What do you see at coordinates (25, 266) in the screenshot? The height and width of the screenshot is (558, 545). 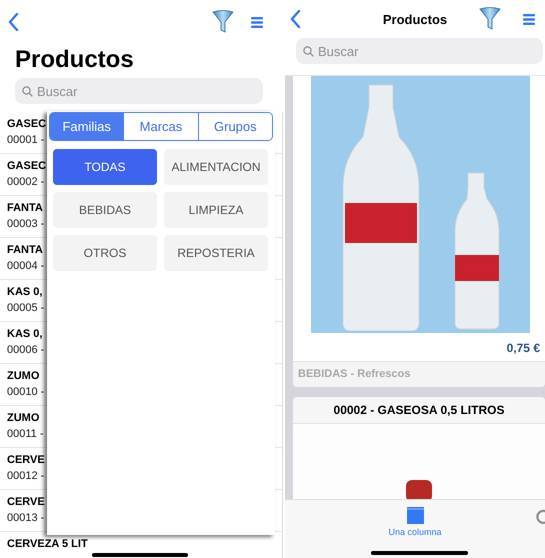 I see `product-code: 00004 -` at bounding box center [25, 266].